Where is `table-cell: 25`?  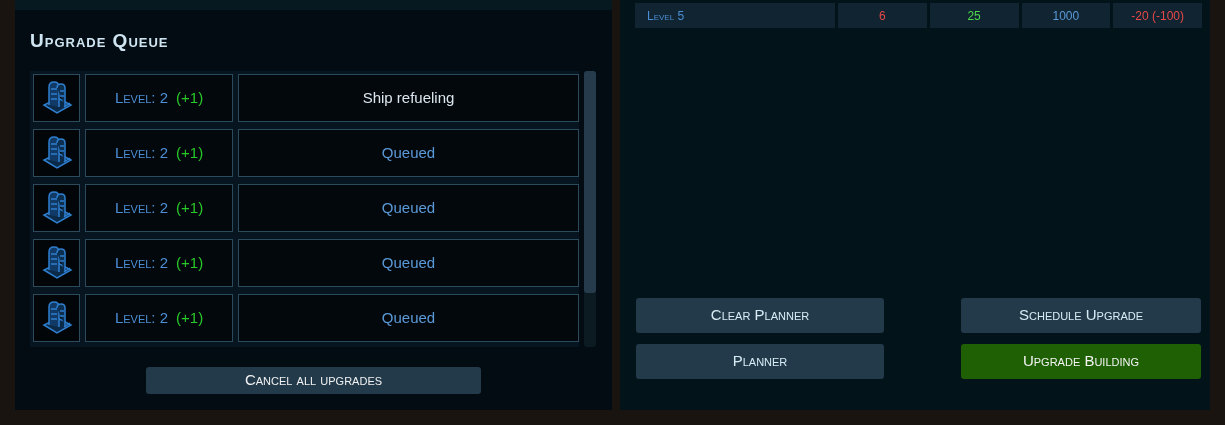 table-cell: 25 is located at coordinates (974, 15).